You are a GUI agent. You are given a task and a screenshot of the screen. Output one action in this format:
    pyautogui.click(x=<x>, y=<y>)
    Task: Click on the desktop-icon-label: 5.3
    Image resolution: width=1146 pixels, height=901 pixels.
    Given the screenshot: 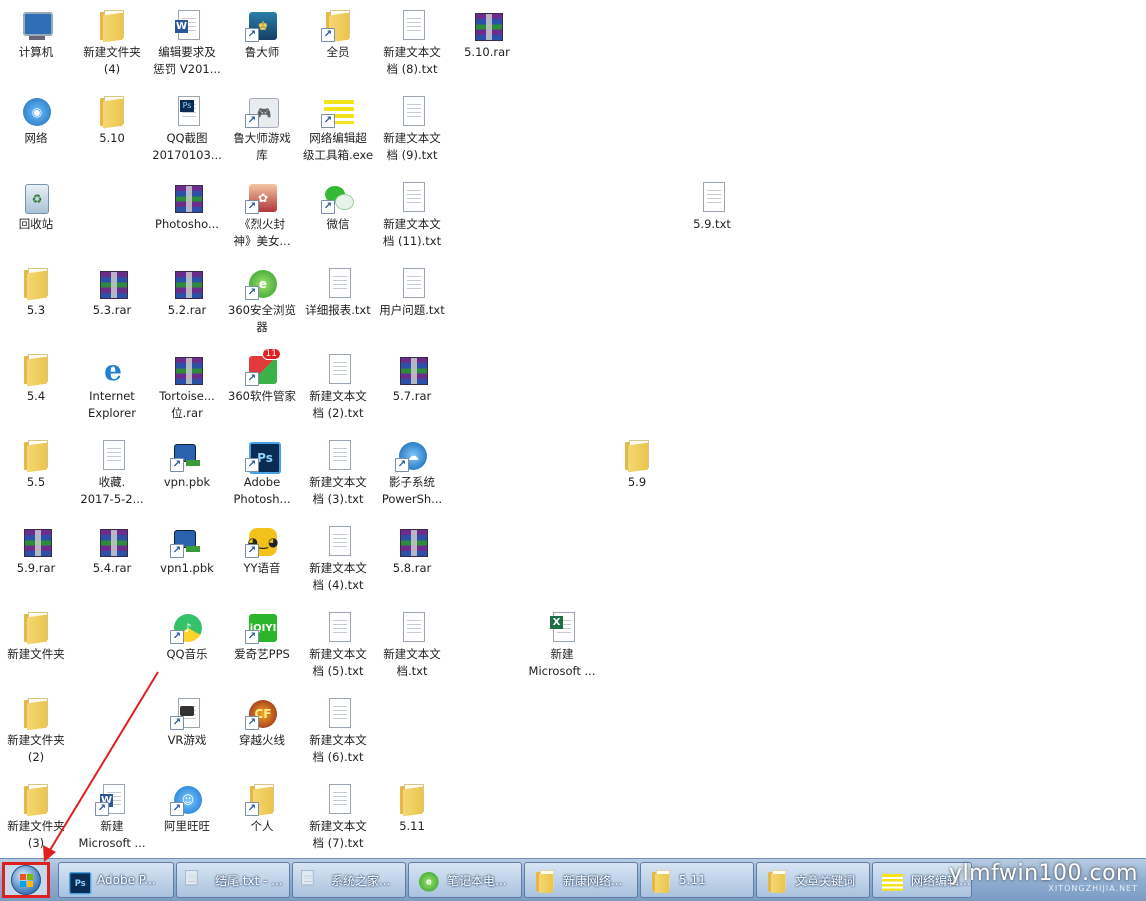 What is the action you would take?
    pyautogui.click(x=36, y=310)
    